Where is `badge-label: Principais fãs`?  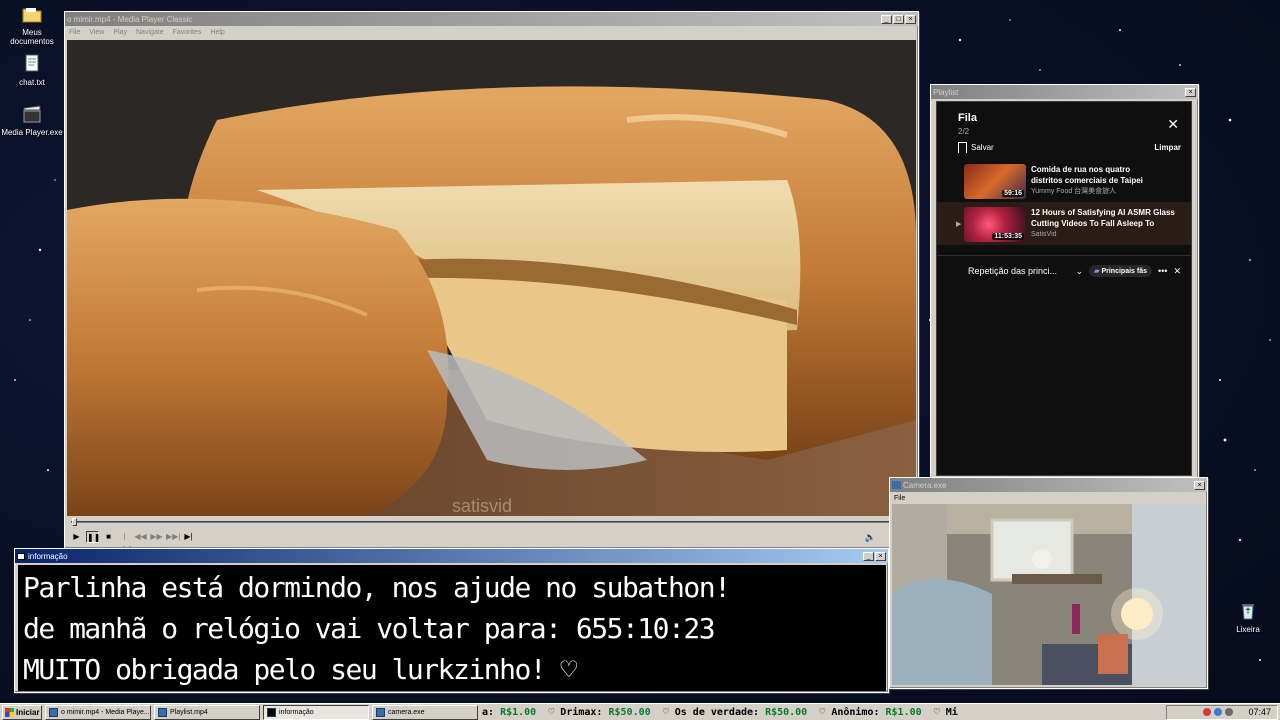
badge-label: Principais fãs is located at coordinates (1124, 271).